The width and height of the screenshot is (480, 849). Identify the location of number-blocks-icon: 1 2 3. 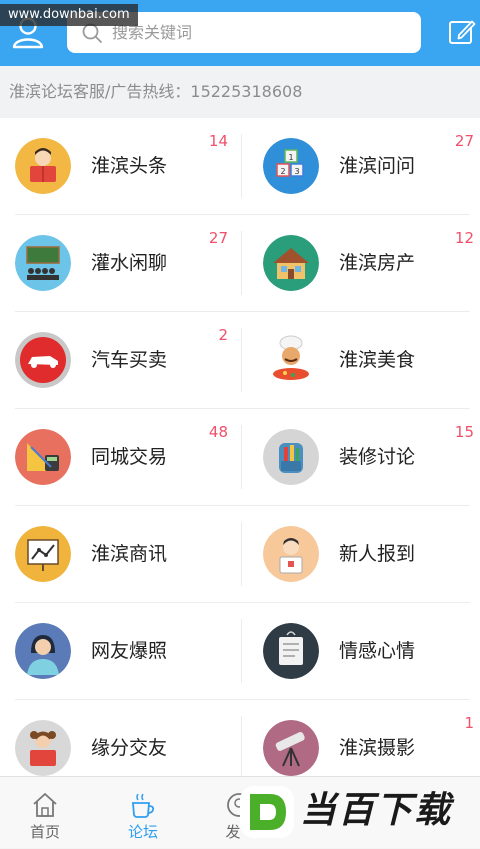
(291, 166).